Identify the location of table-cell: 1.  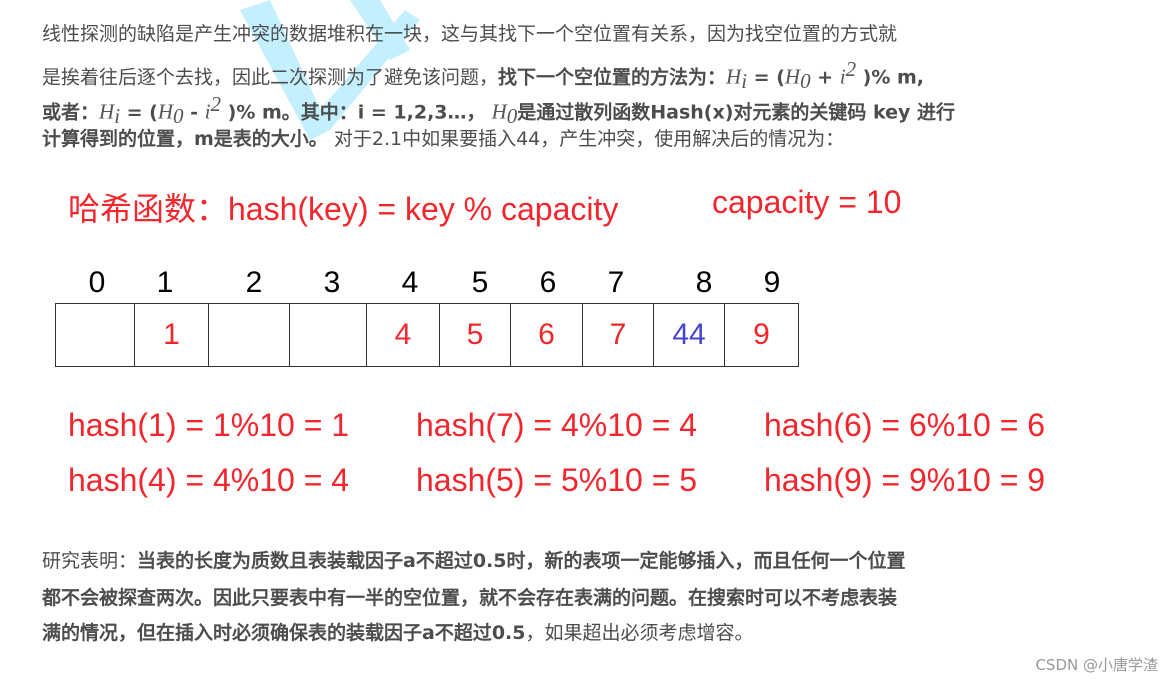
(171, 335).